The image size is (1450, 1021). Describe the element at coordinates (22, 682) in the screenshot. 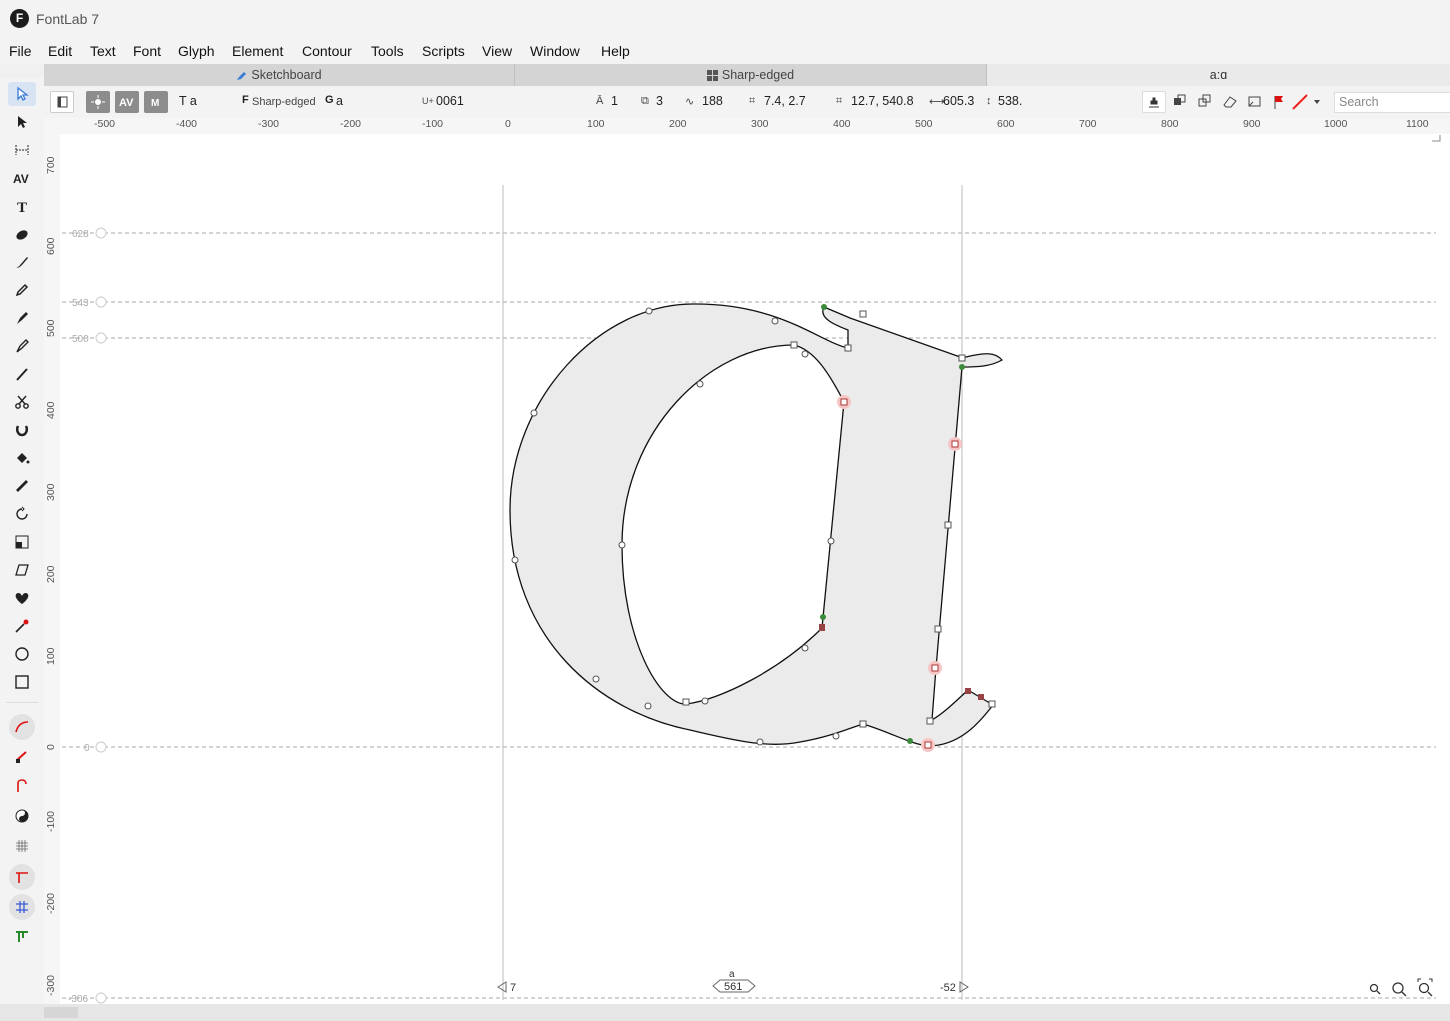

I see `rectangle-tool` at that location.